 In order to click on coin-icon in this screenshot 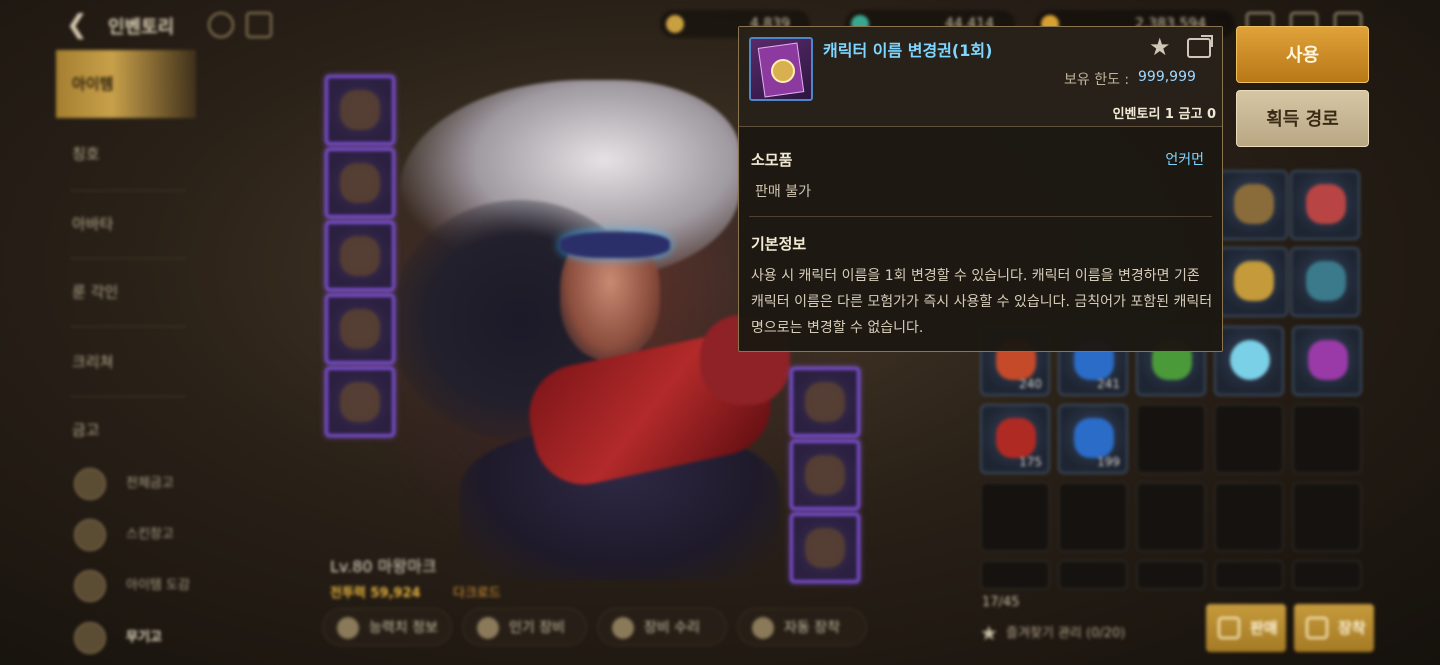, I will do `click(675, 24)`.